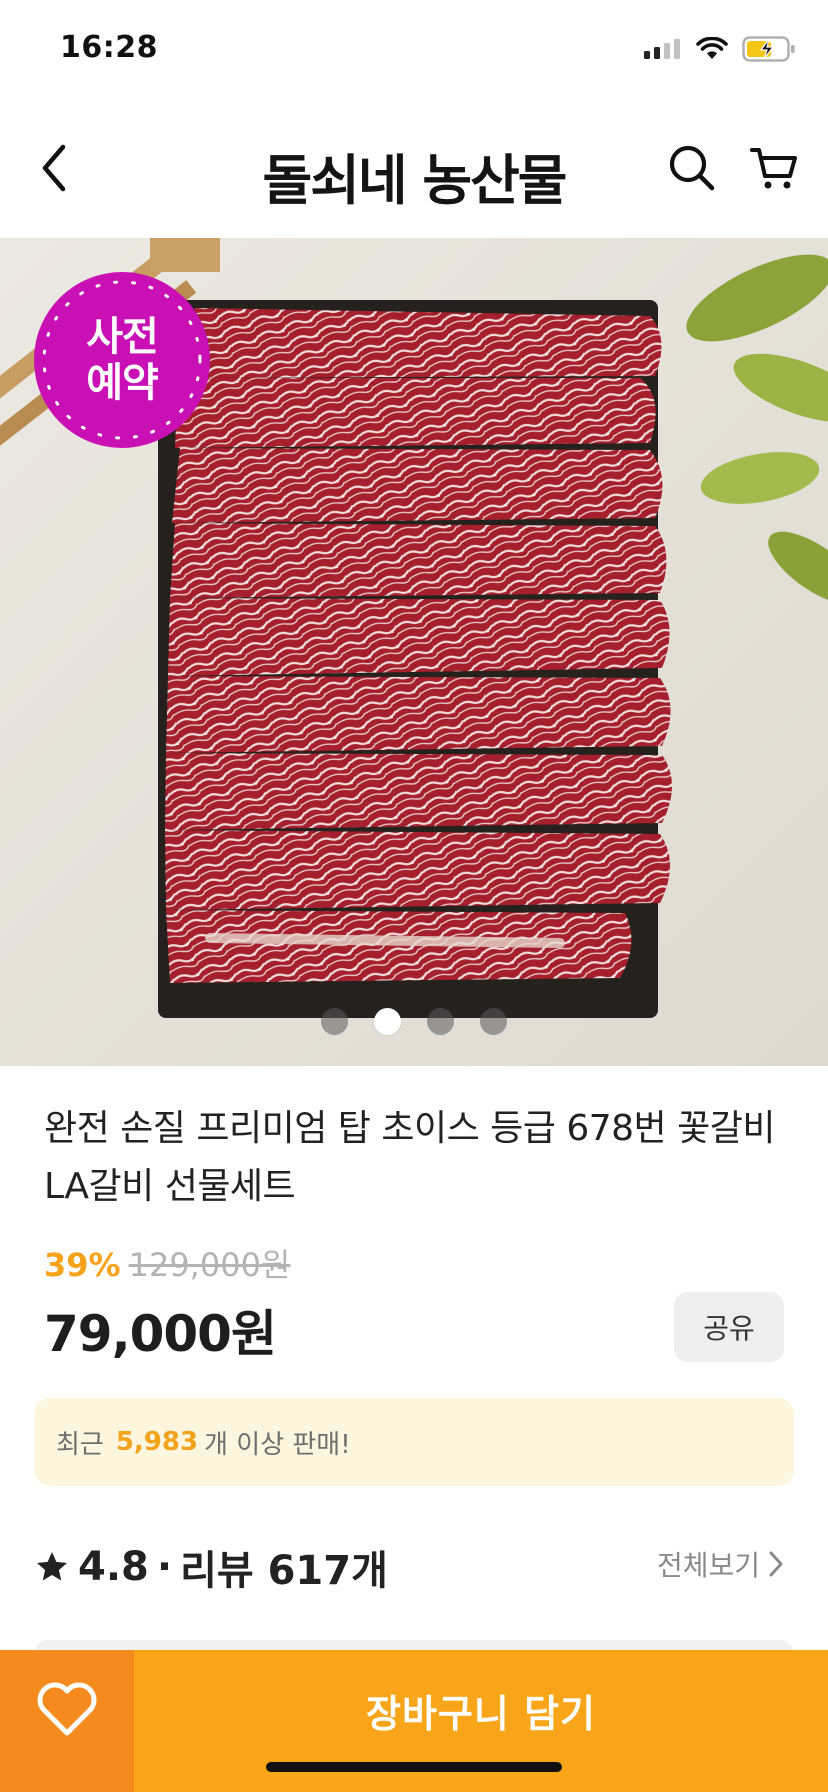 The height and width of the screenshot is (1792, 828). I want to click on search-icon, so click(692, 168).